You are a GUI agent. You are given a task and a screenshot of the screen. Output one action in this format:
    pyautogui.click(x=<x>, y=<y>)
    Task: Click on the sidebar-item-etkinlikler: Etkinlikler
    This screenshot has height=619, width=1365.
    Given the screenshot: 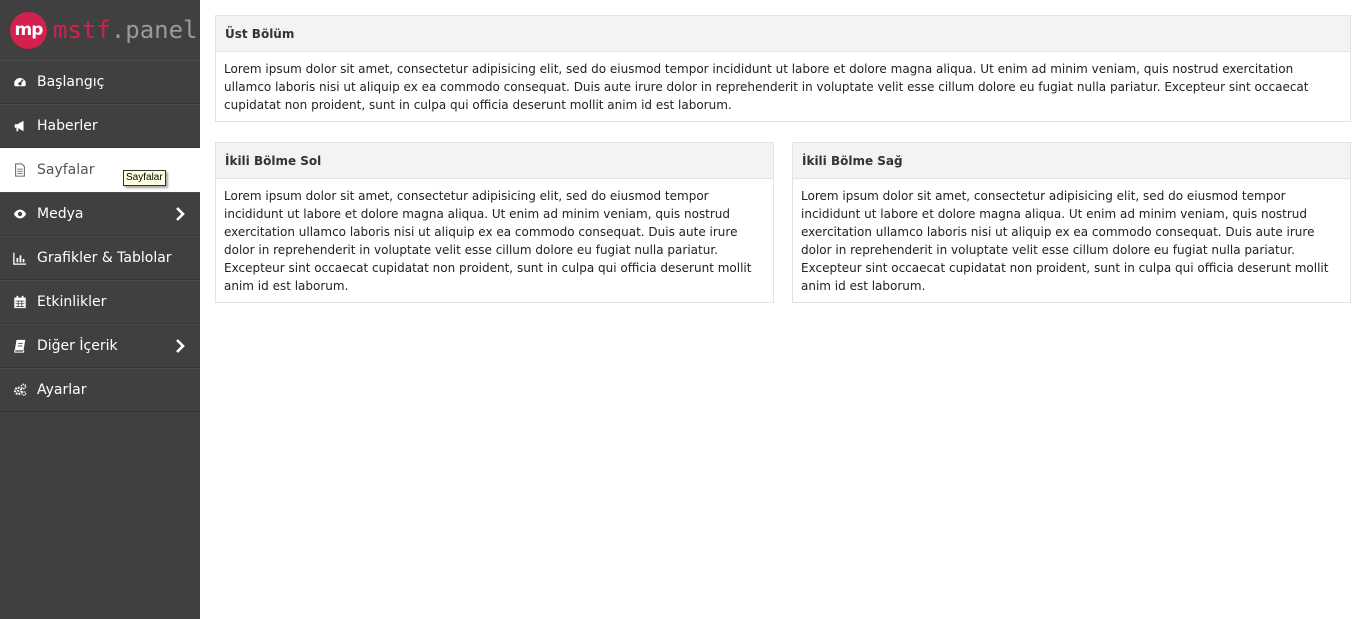 What is the action you would take?
    pyautogui.click(x=100, y=302)
    